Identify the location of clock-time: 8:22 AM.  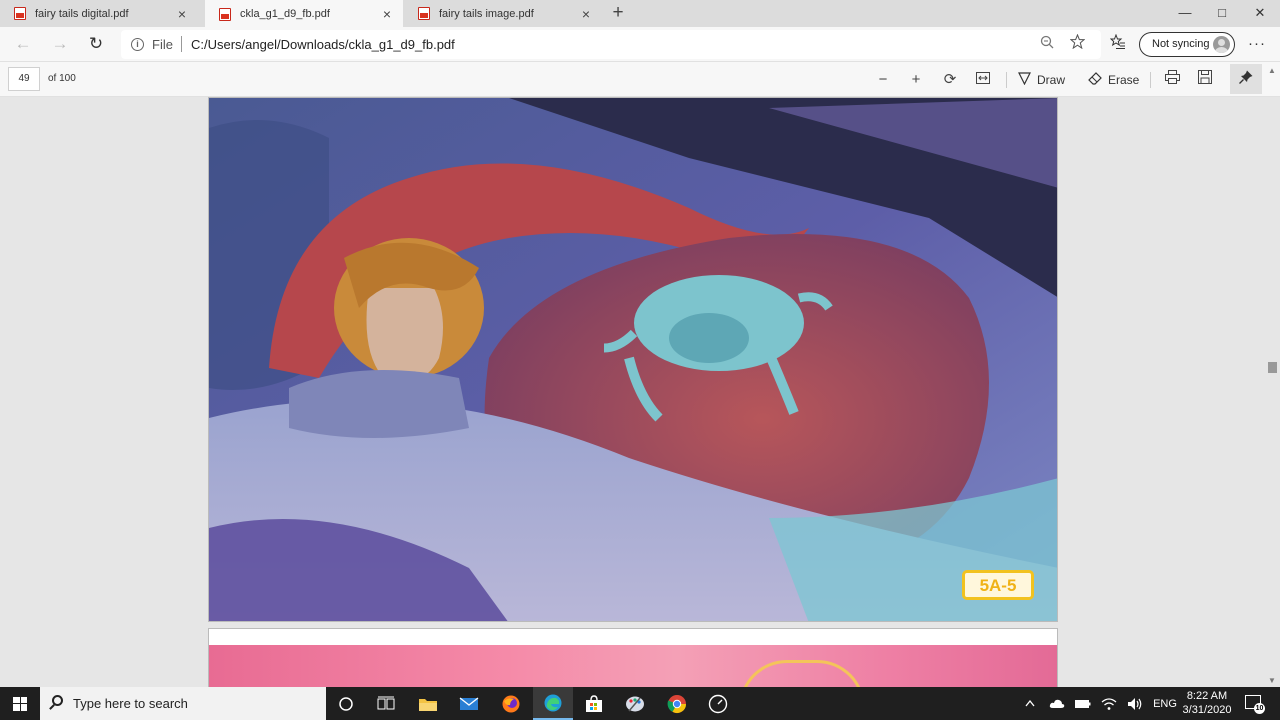
(1207, 696).